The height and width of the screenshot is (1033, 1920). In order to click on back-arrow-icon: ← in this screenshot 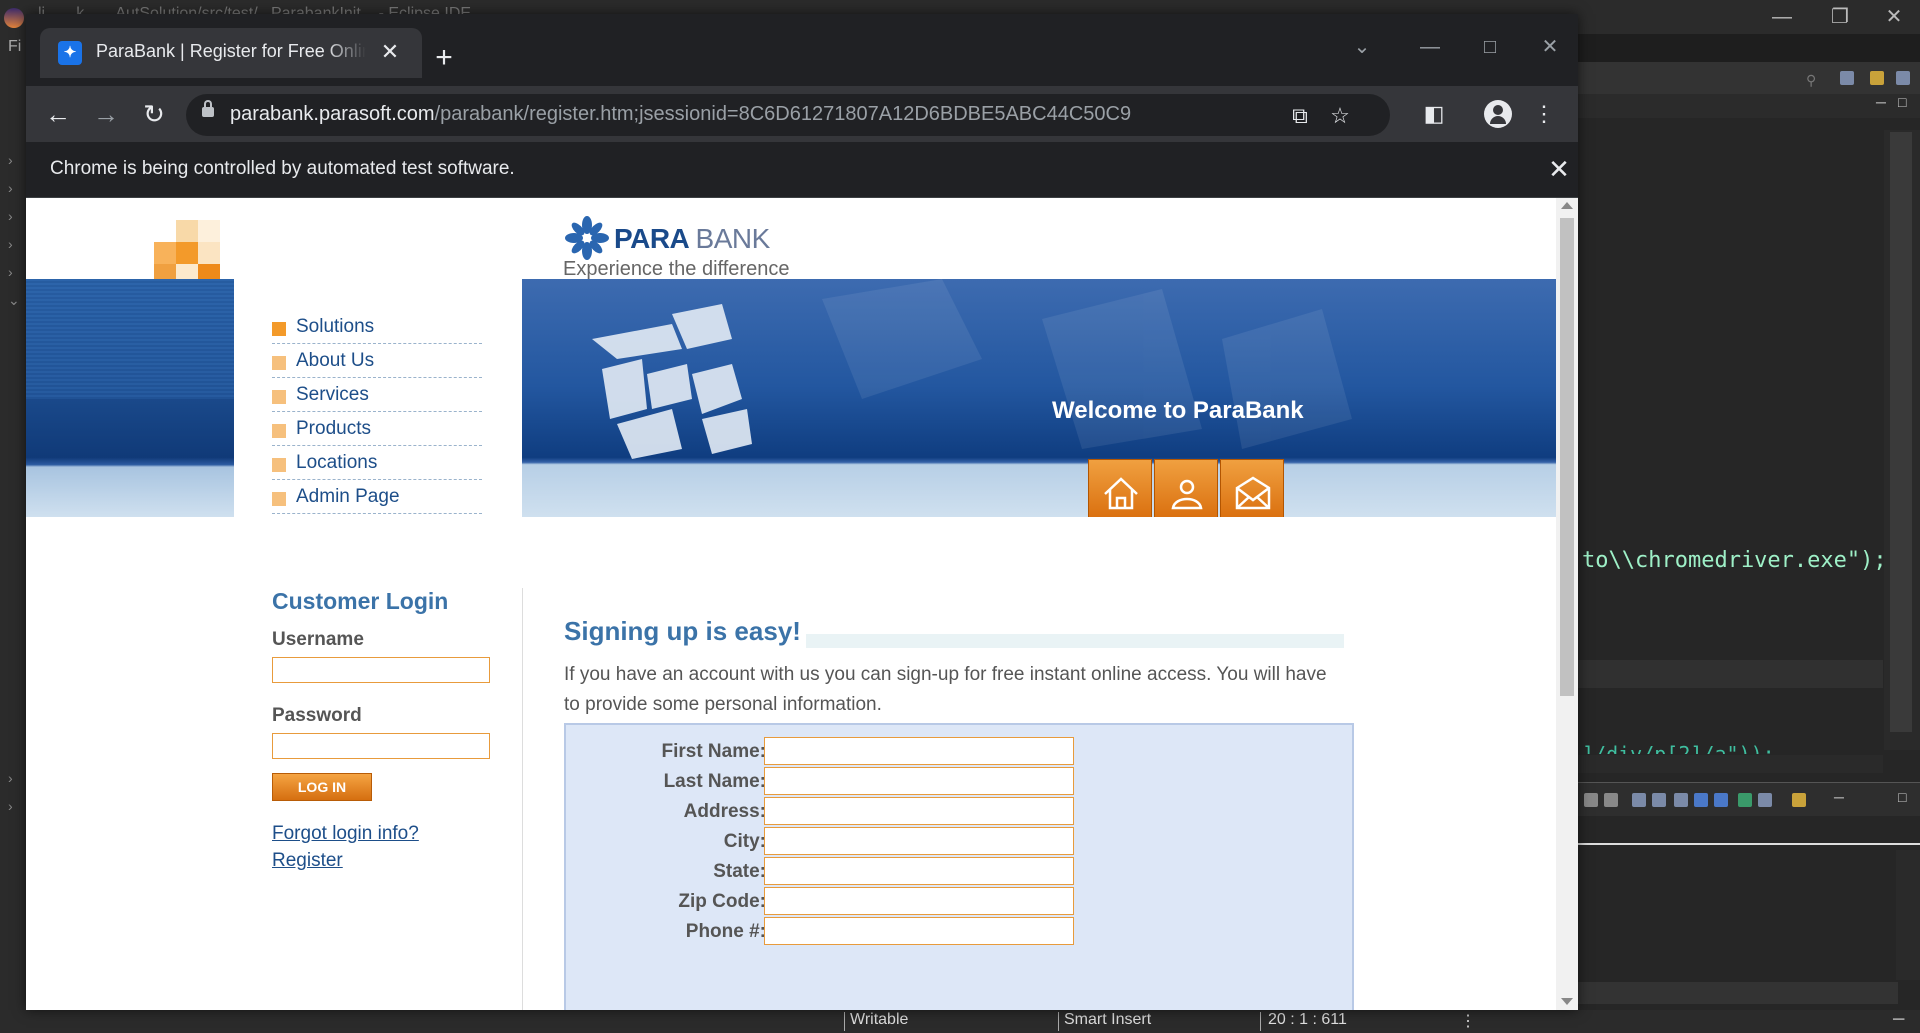, I will do `click(58, 114)`.